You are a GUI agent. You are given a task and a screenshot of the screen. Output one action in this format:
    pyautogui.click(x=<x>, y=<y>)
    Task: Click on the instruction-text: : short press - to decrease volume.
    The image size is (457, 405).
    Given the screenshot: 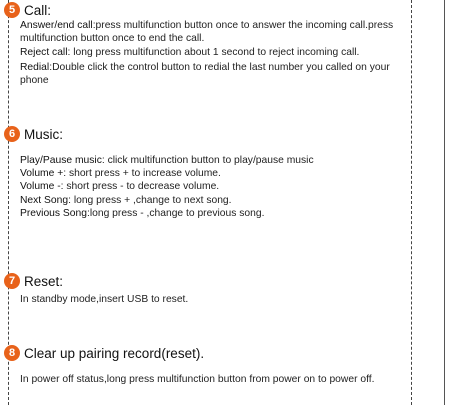 What is the action you would take?
    pyautogui.click(x=140, y=187)
    